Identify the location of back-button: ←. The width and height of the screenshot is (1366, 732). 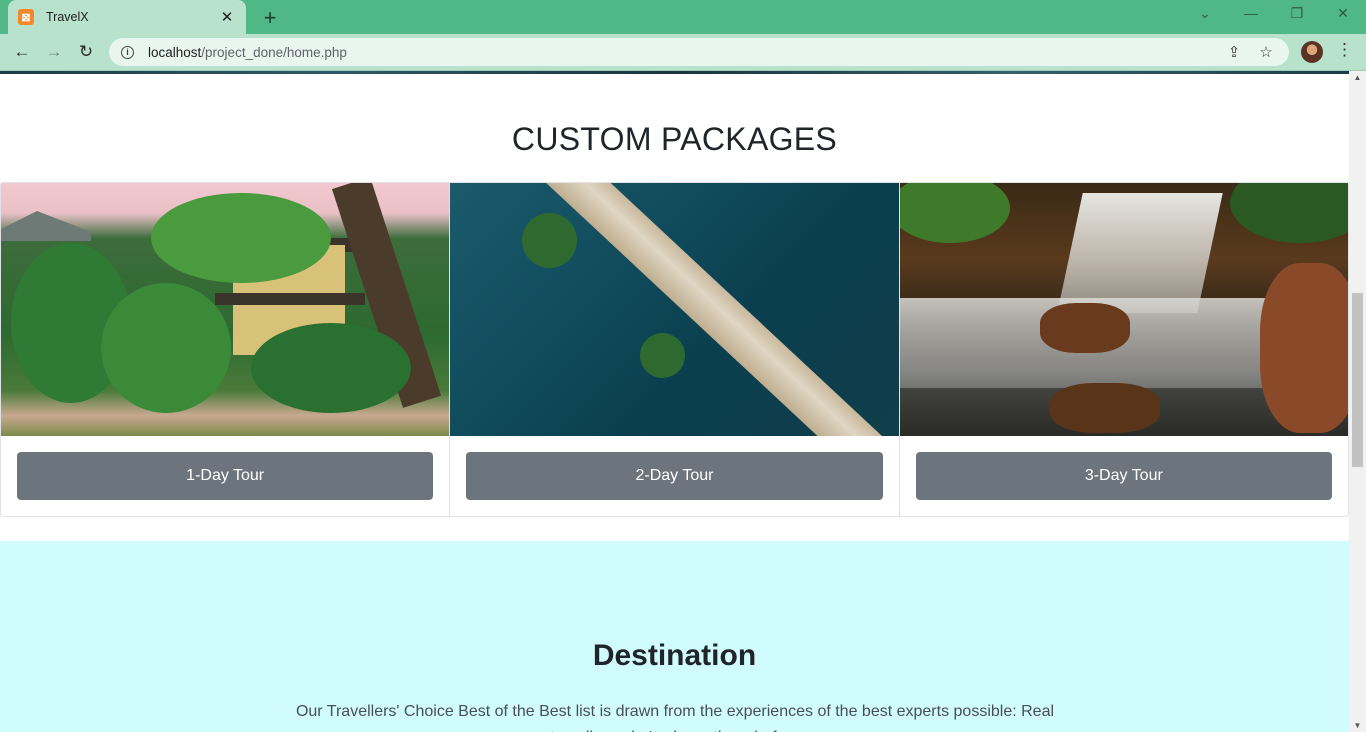
(22, 52).